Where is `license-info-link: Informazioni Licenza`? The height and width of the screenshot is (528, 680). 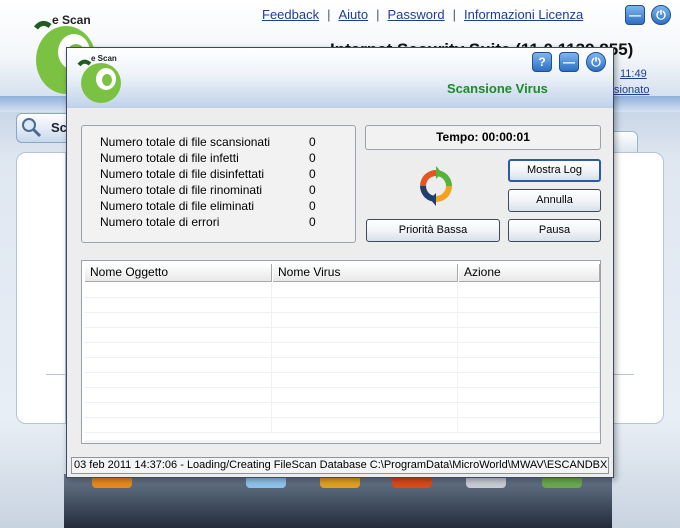
license-info-link: Informazioni Licenza is located at coordinates (523, 14).